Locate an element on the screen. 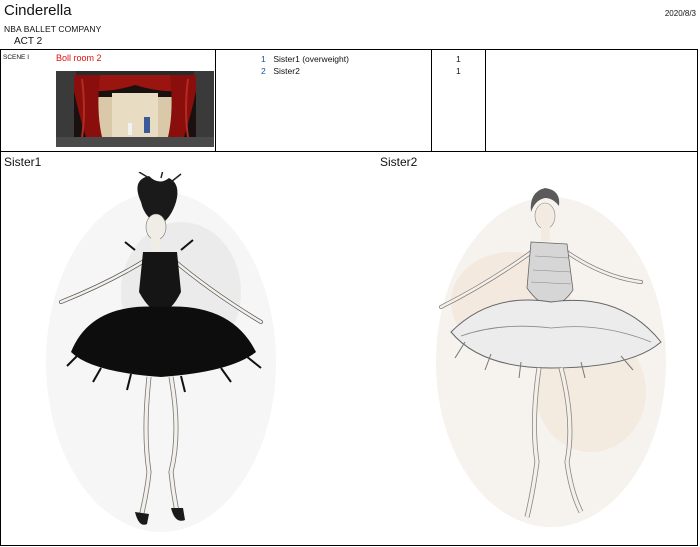  cast-name: Sister1 (overweight) is located at coordinates (311, 59).